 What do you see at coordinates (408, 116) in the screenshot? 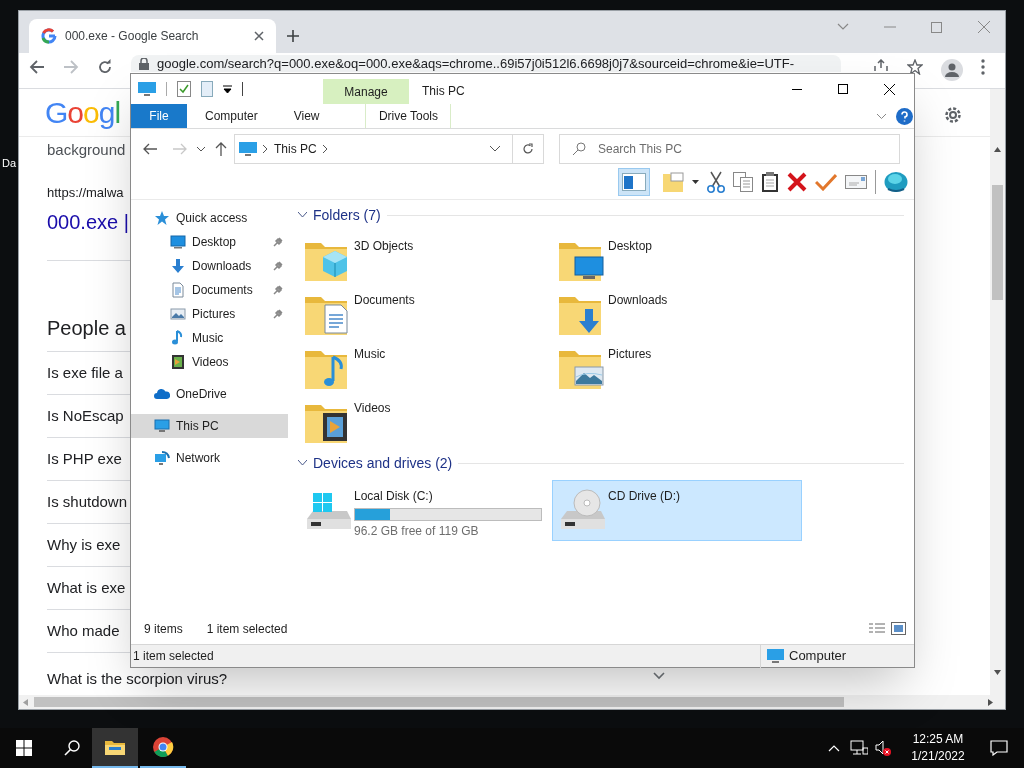
I see `ribbon-tab: Drive Tools` at bounding box center [408, 116].